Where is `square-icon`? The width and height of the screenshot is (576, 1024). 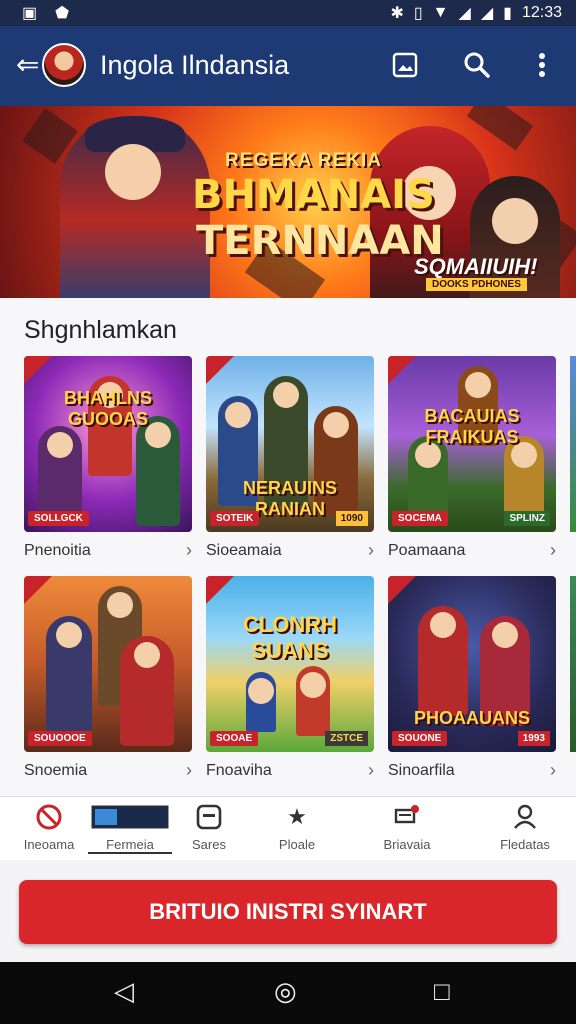 square-icon is located at coordinates (209, 817).